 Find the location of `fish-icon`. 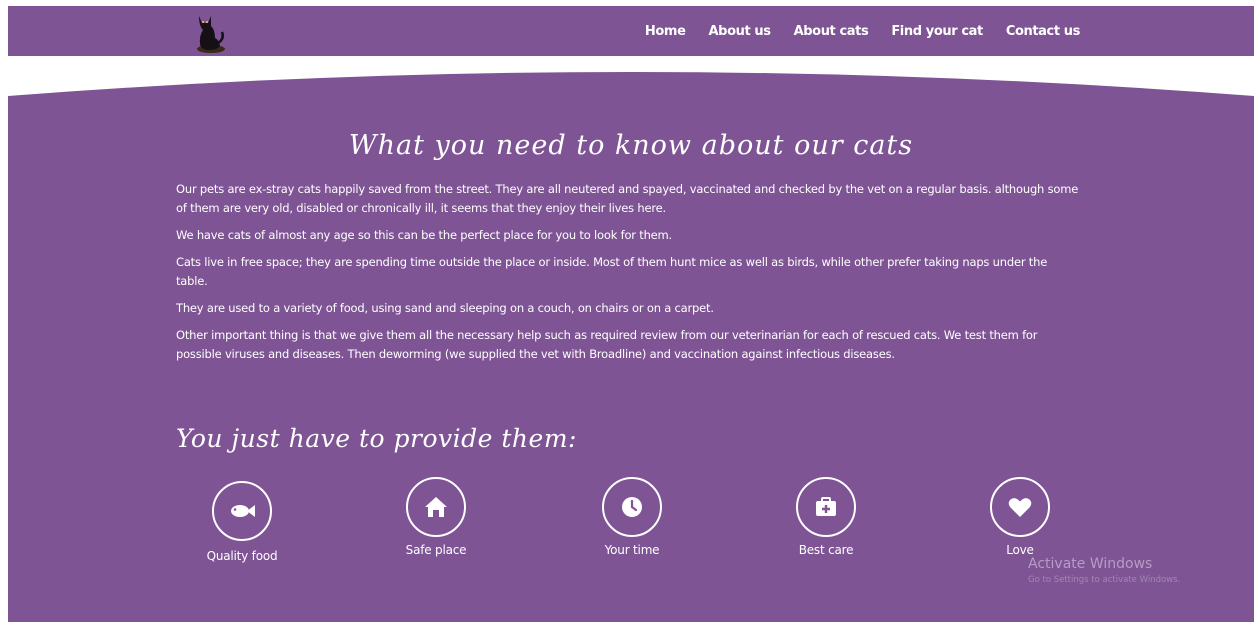

fish-icon is located at coordinates (242, 511).